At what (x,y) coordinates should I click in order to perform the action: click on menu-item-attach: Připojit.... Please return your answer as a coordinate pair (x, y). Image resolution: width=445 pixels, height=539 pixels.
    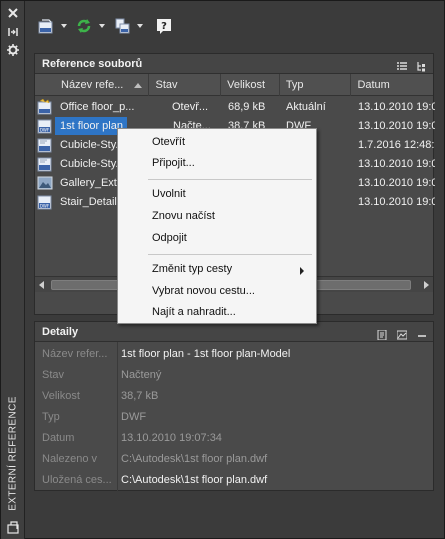
    Looking at the image, I should click on (173, 163).